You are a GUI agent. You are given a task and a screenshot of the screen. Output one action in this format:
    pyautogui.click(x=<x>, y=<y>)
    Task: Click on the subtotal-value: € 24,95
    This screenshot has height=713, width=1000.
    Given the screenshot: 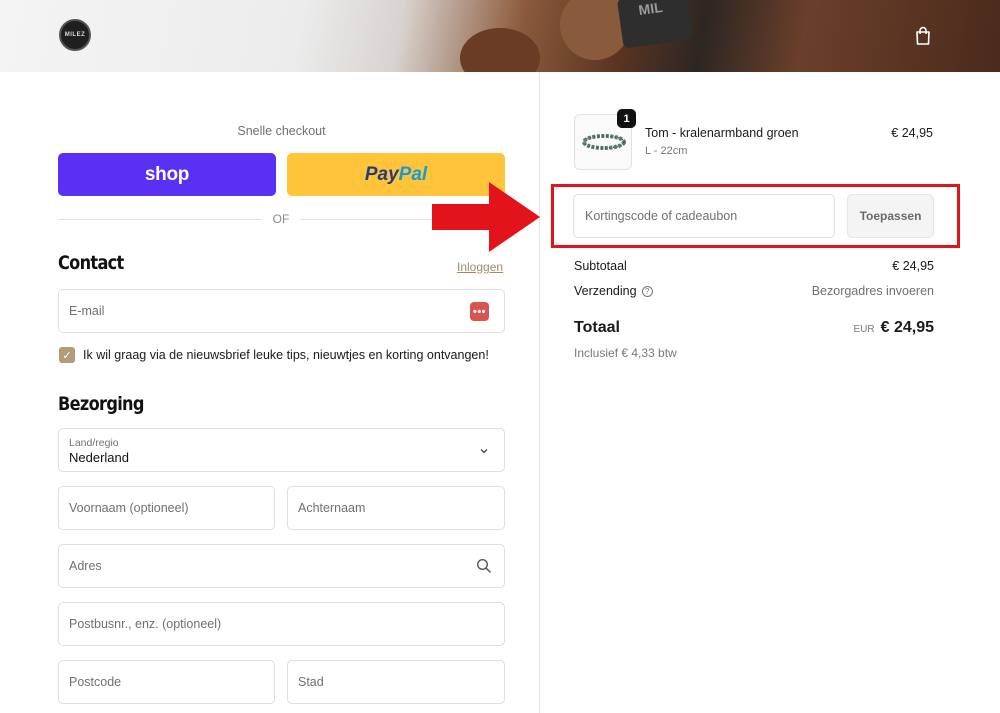 What is the action you would take?
    pyautogui.click(x=913, y=266)
    